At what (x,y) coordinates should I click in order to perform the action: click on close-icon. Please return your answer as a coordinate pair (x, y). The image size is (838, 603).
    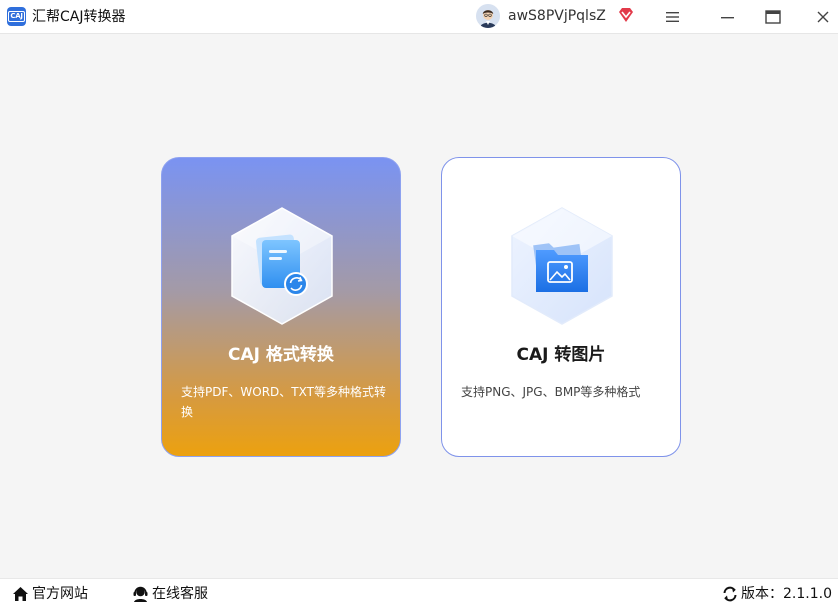
    Looking at the image, I should click on (823, 17).